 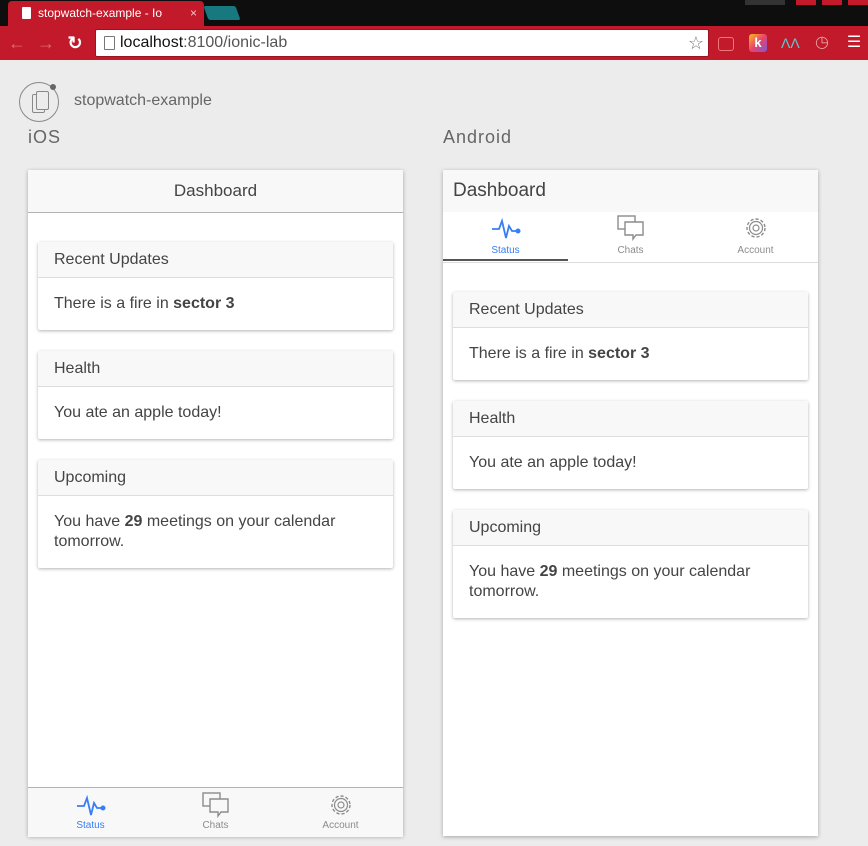 I want to click on url-host: localhost, so click(x=152, y=42).